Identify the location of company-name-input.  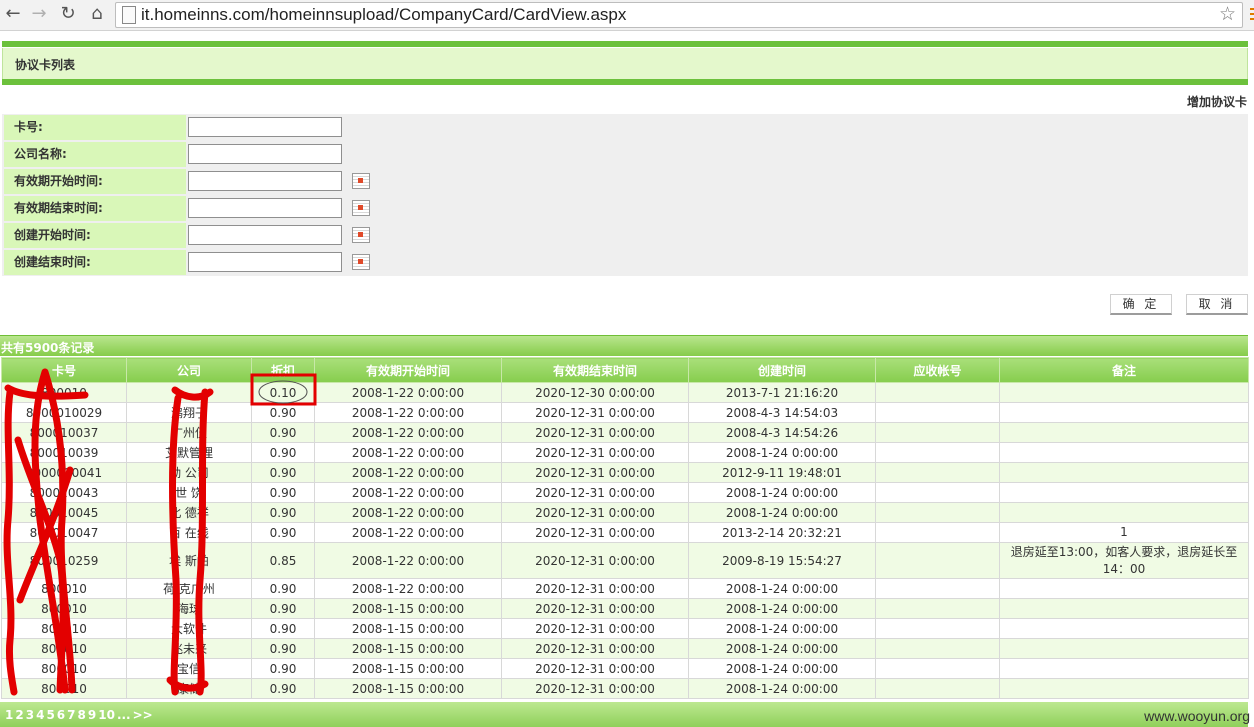
(265, 154).